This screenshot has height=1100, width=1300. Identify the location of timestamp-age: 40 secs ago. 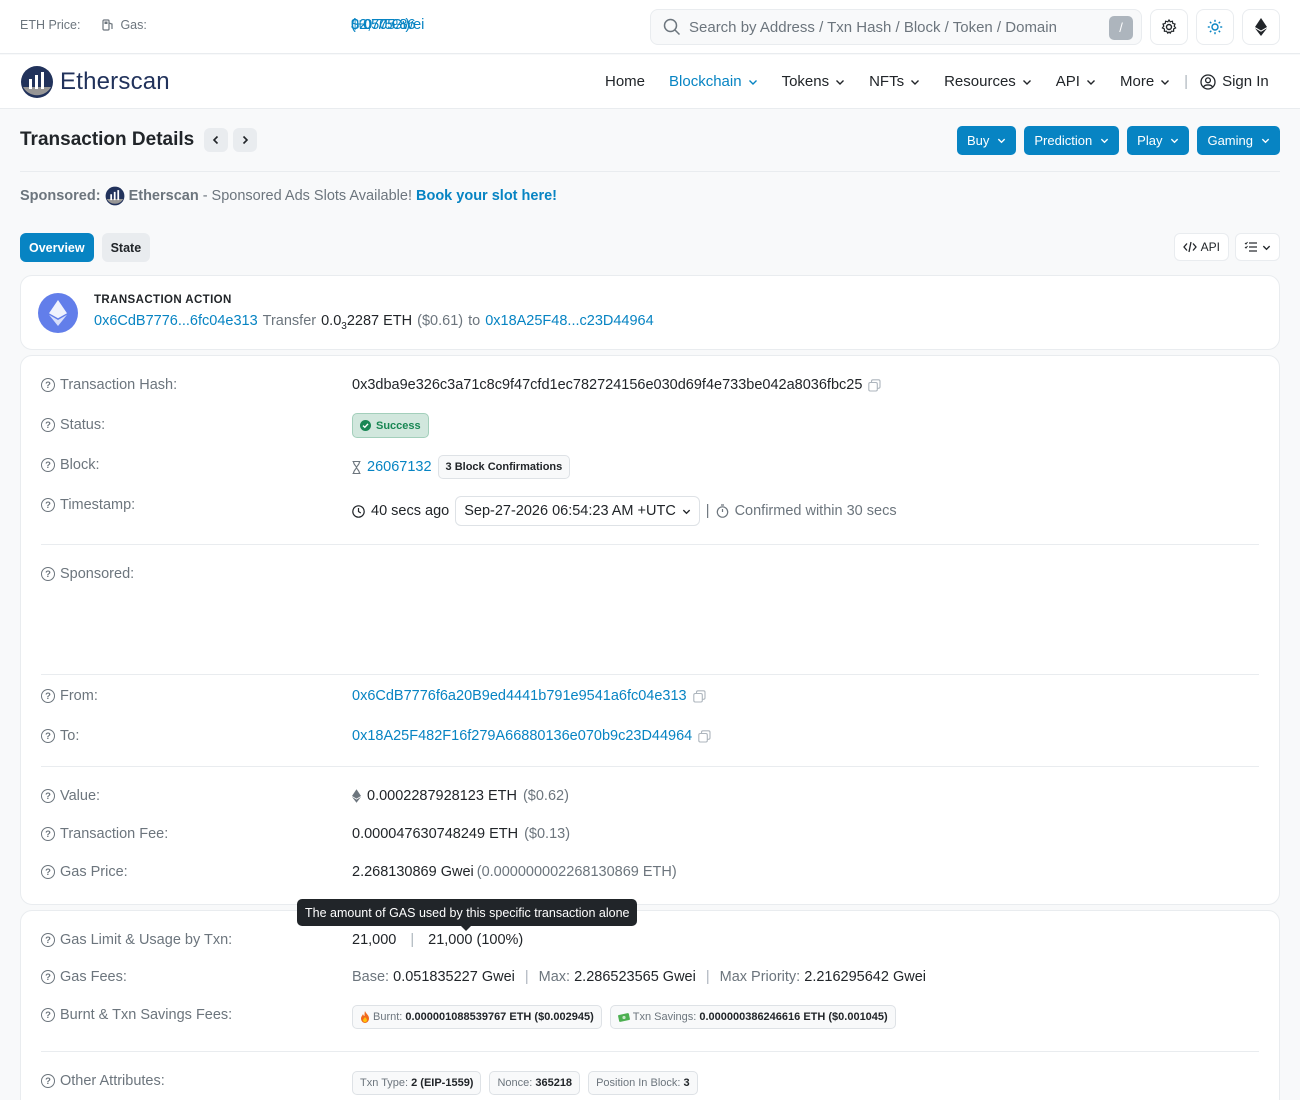
(410, 511).